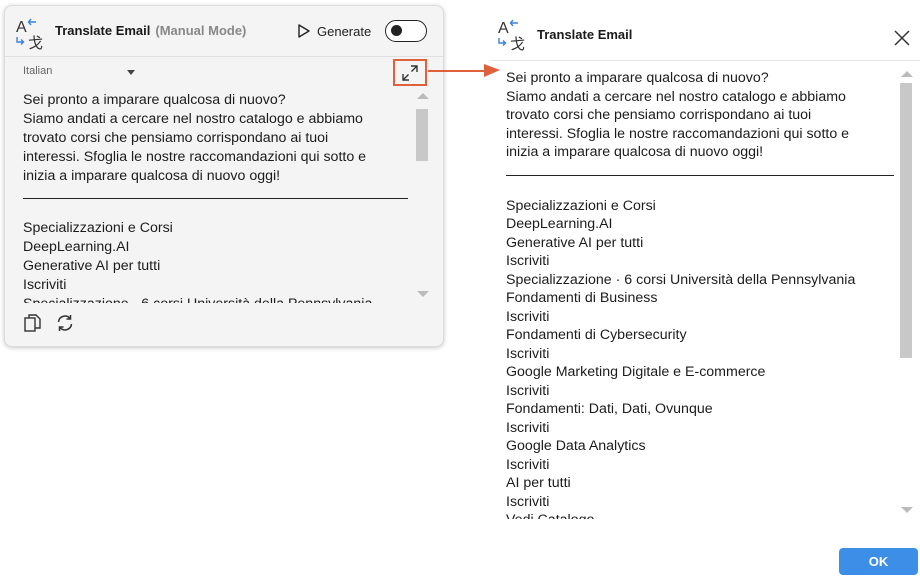  Describe the element at coordinates (396, 30) in the screenshot. I see `toggle-knob` at that location.